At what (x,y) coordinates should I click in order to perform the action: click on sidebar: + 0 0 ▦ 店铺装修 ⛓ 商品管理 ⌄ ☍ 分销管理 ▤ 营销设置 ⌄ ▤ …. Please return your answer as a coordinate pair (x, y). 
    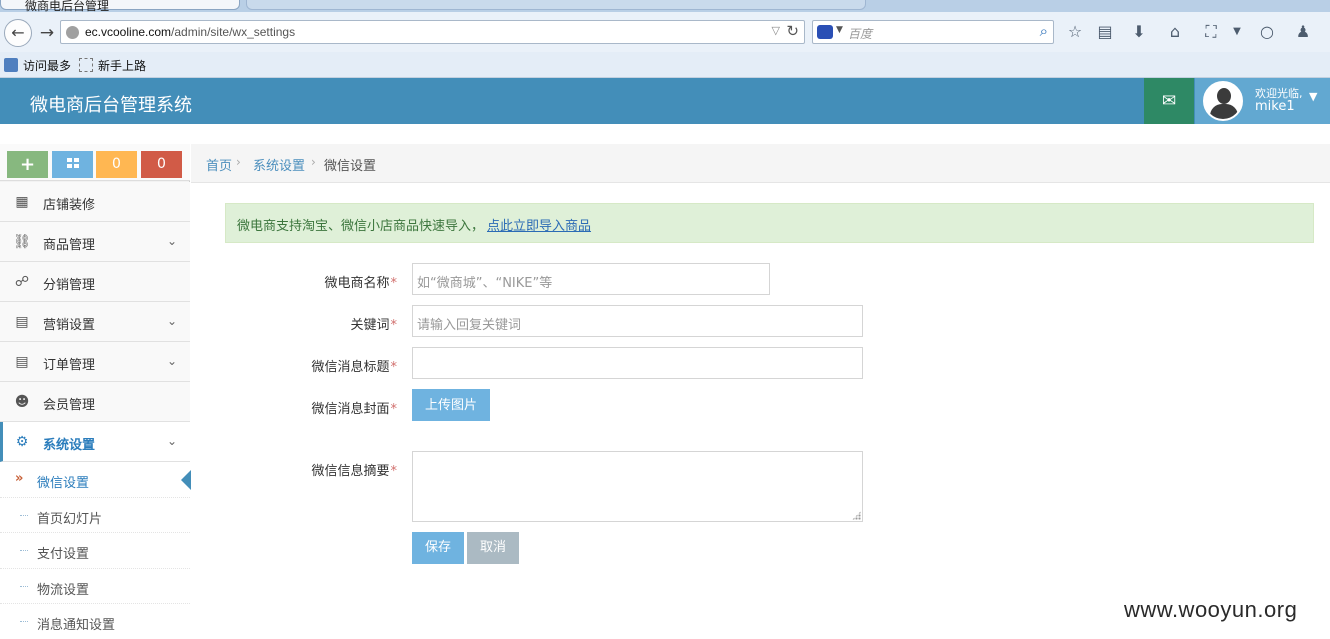
    Looking at the image, I should click on (95, 381).